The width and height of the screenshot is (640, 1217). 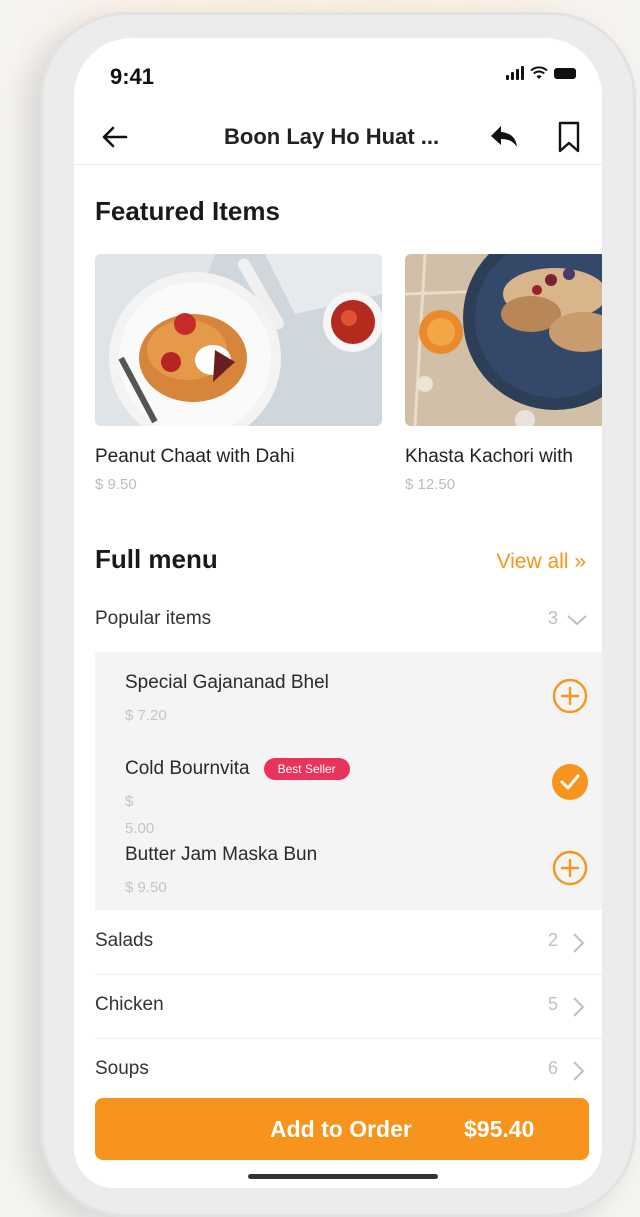 What do you see at coordinates (221, 854) in the screenshot?
I see `menu-item-name: Butter Jam Maska Bun` at bounding box center [221, 854].